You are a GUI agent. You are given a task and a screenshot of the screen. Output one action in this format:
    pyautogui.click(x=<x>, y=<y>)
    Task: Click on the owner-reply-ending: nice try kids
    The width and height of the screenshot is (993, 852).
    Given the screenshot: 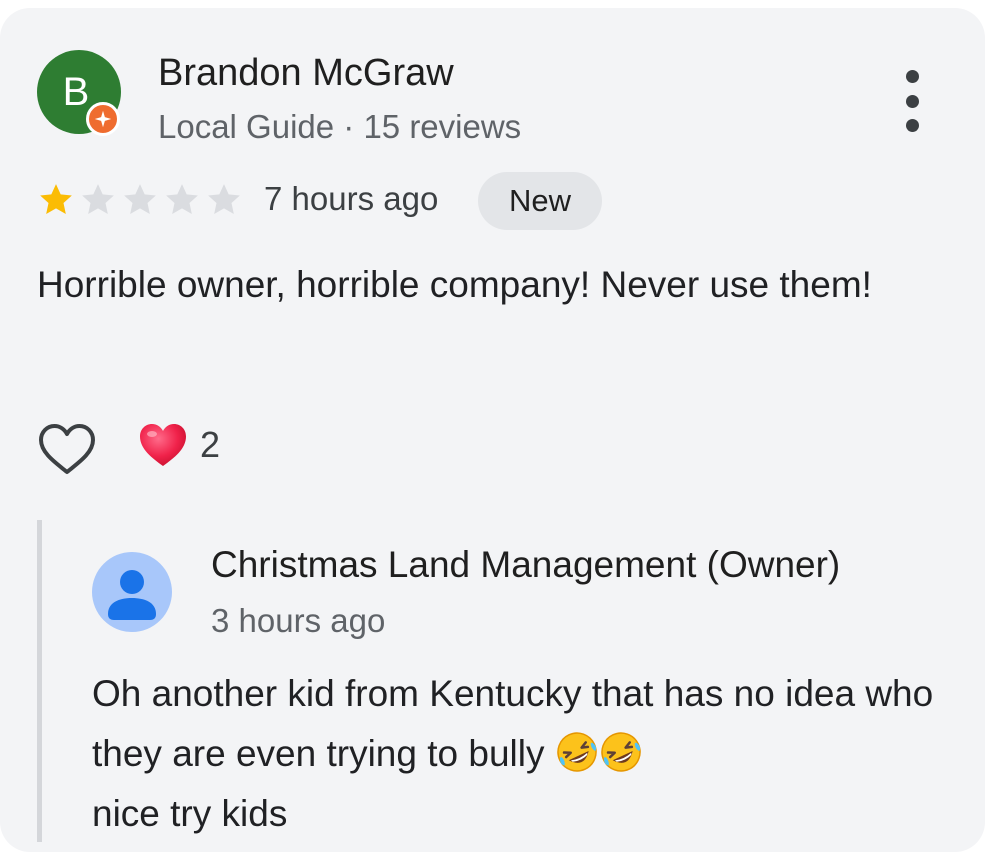 What is the action you would take?
    pyautogui.click(x=190, y=813)
    